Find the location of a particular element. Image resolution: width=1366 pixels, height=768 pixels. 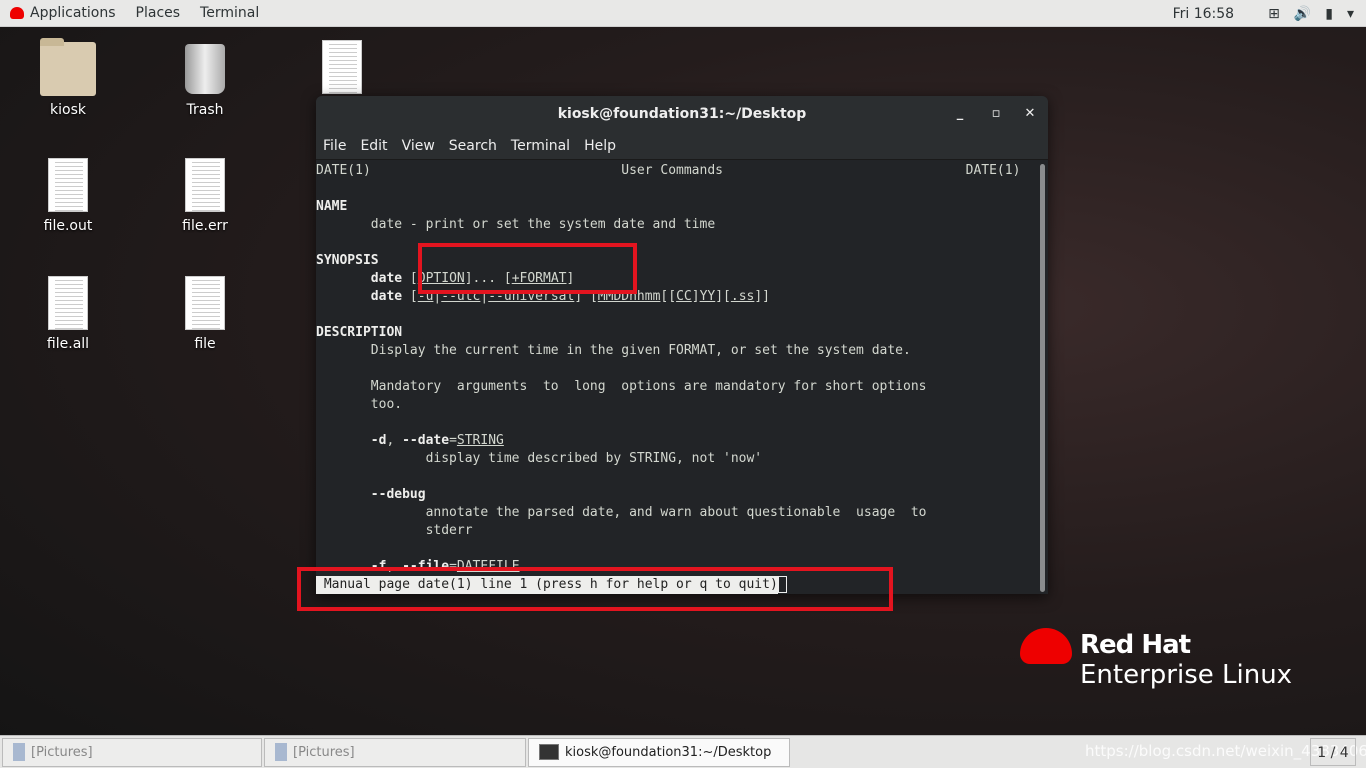

trash-icon is located at coordinates (205, 69).